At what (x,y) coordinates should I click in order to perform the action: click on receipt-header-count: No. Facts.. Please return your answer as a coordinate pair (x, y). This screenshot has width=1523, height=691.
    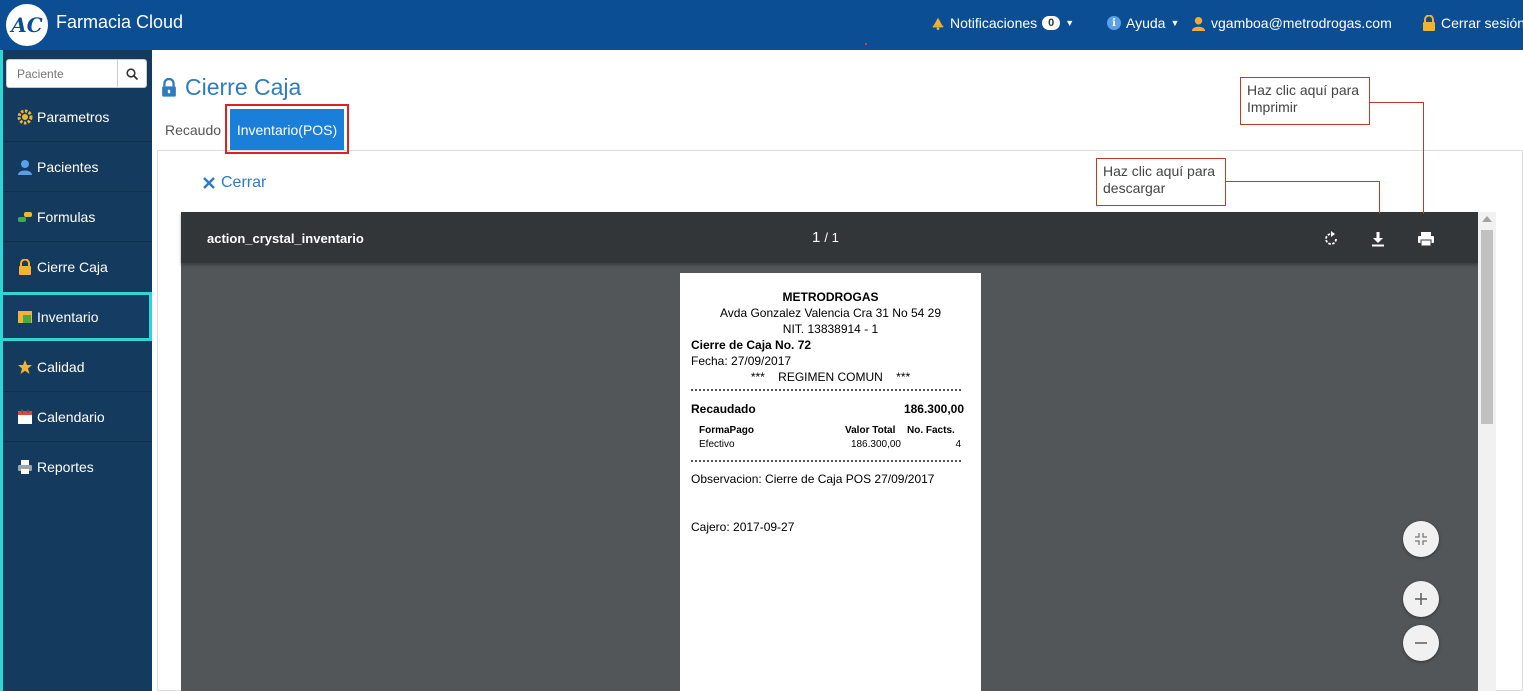
    Looking at the image, I should click on (931, 430).